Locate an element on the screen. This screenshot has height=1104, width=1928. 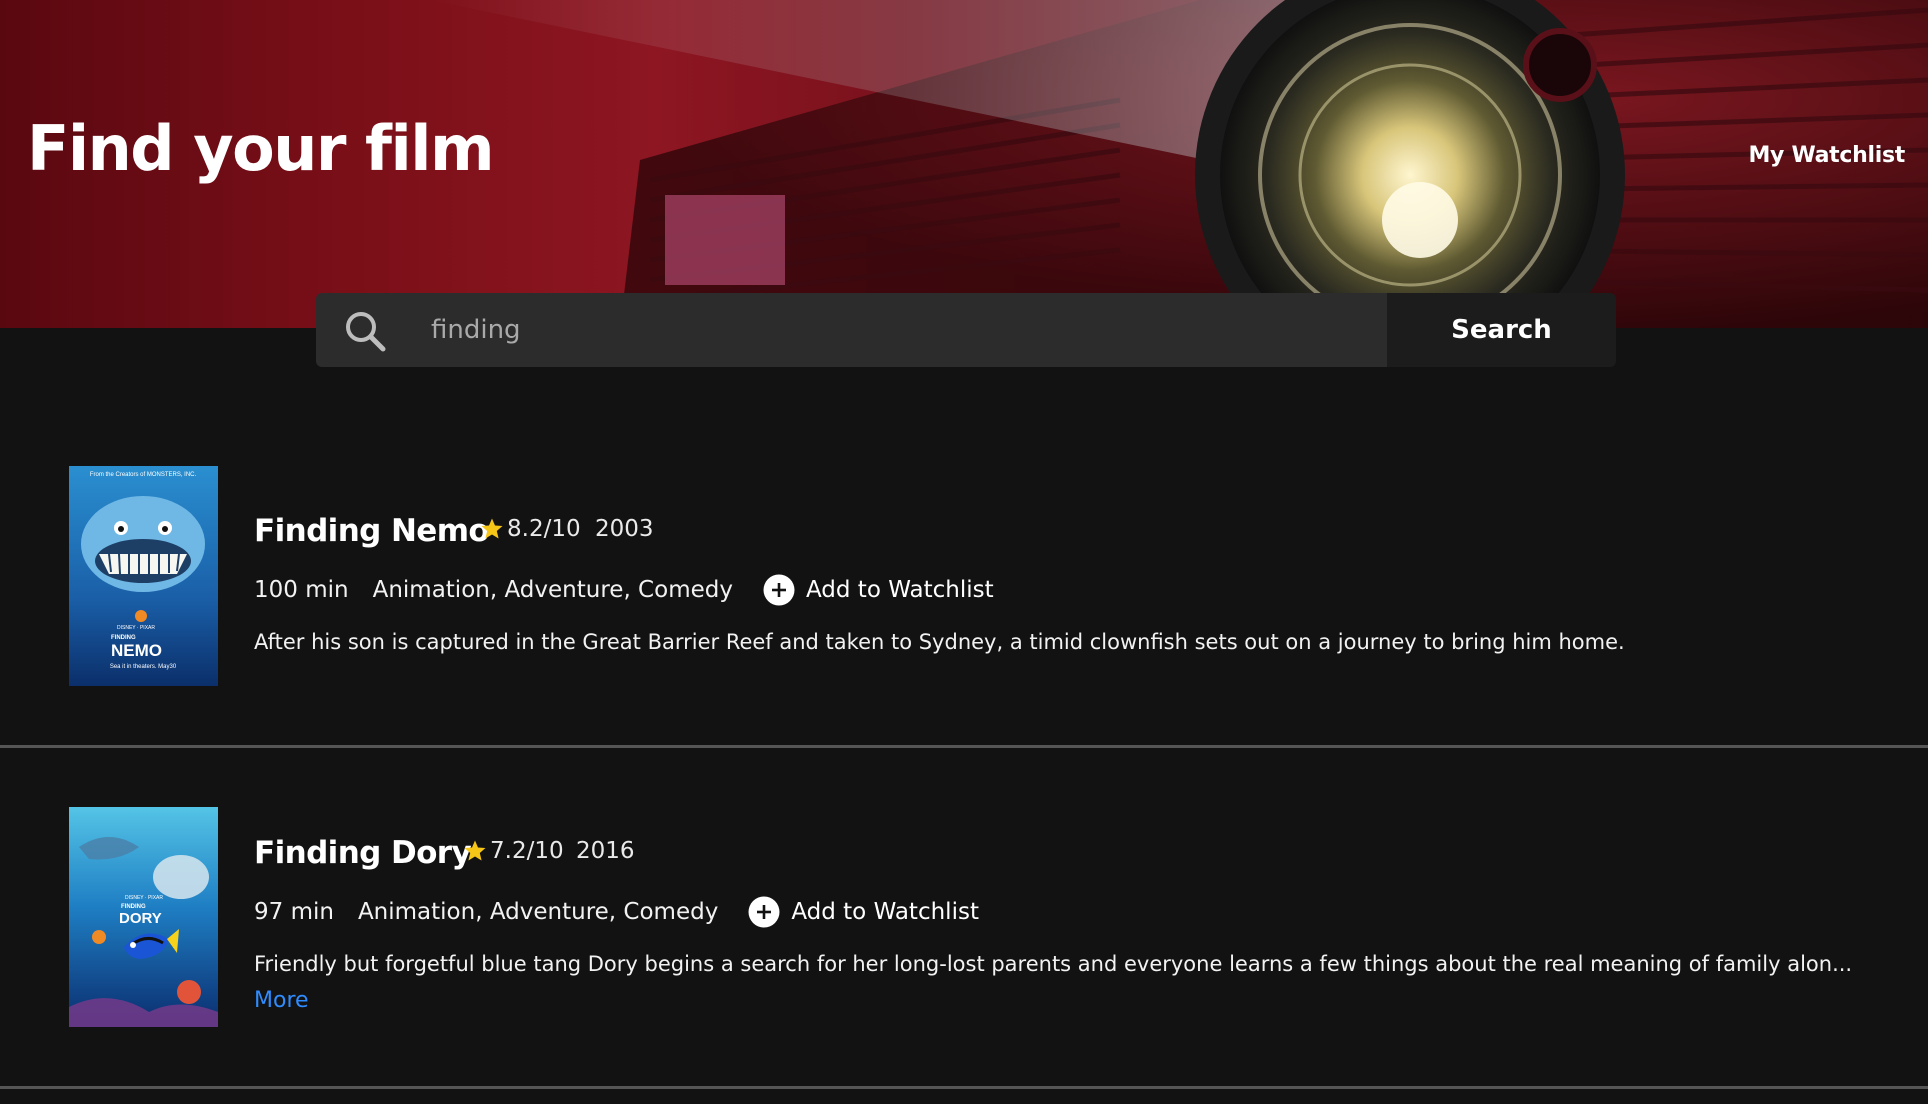
rating: 8.2/10 is located at coordinates (530, 529).